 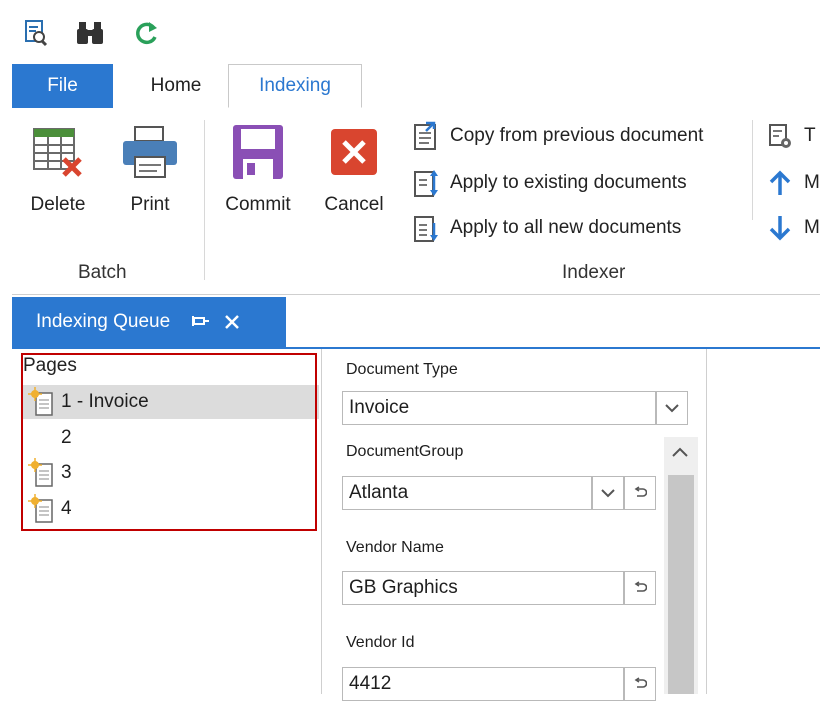 What do you see at coordinates (58, 204) in the screenshot?
I see `delete-label: Delete` at bounding box center [58, 204].